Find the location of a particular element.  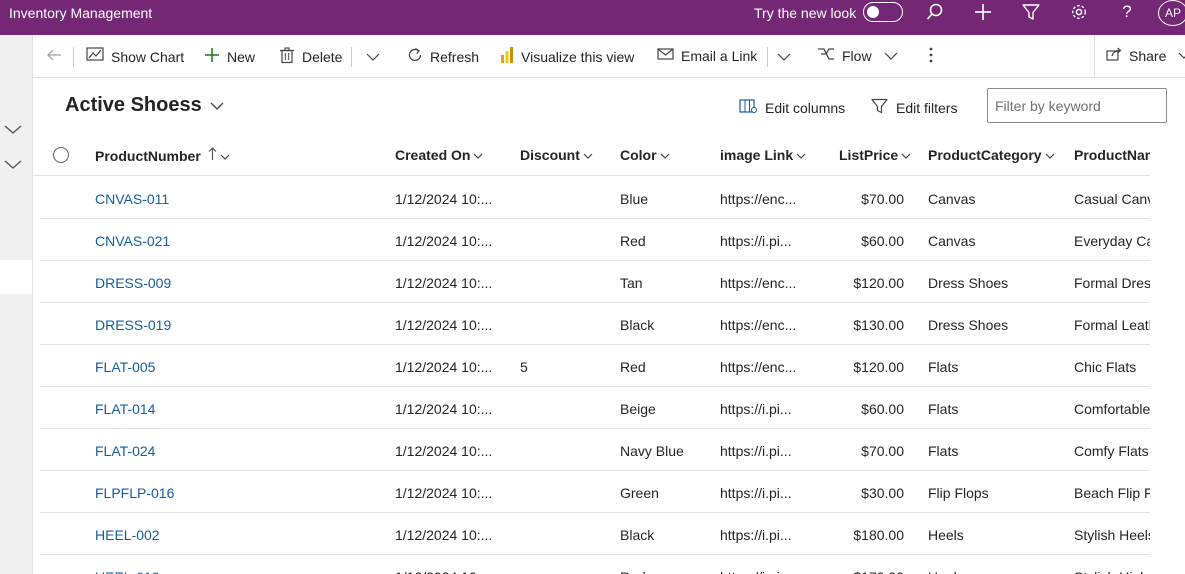

cell-productname: Chic Flats is located at coordinates (1105, 367).